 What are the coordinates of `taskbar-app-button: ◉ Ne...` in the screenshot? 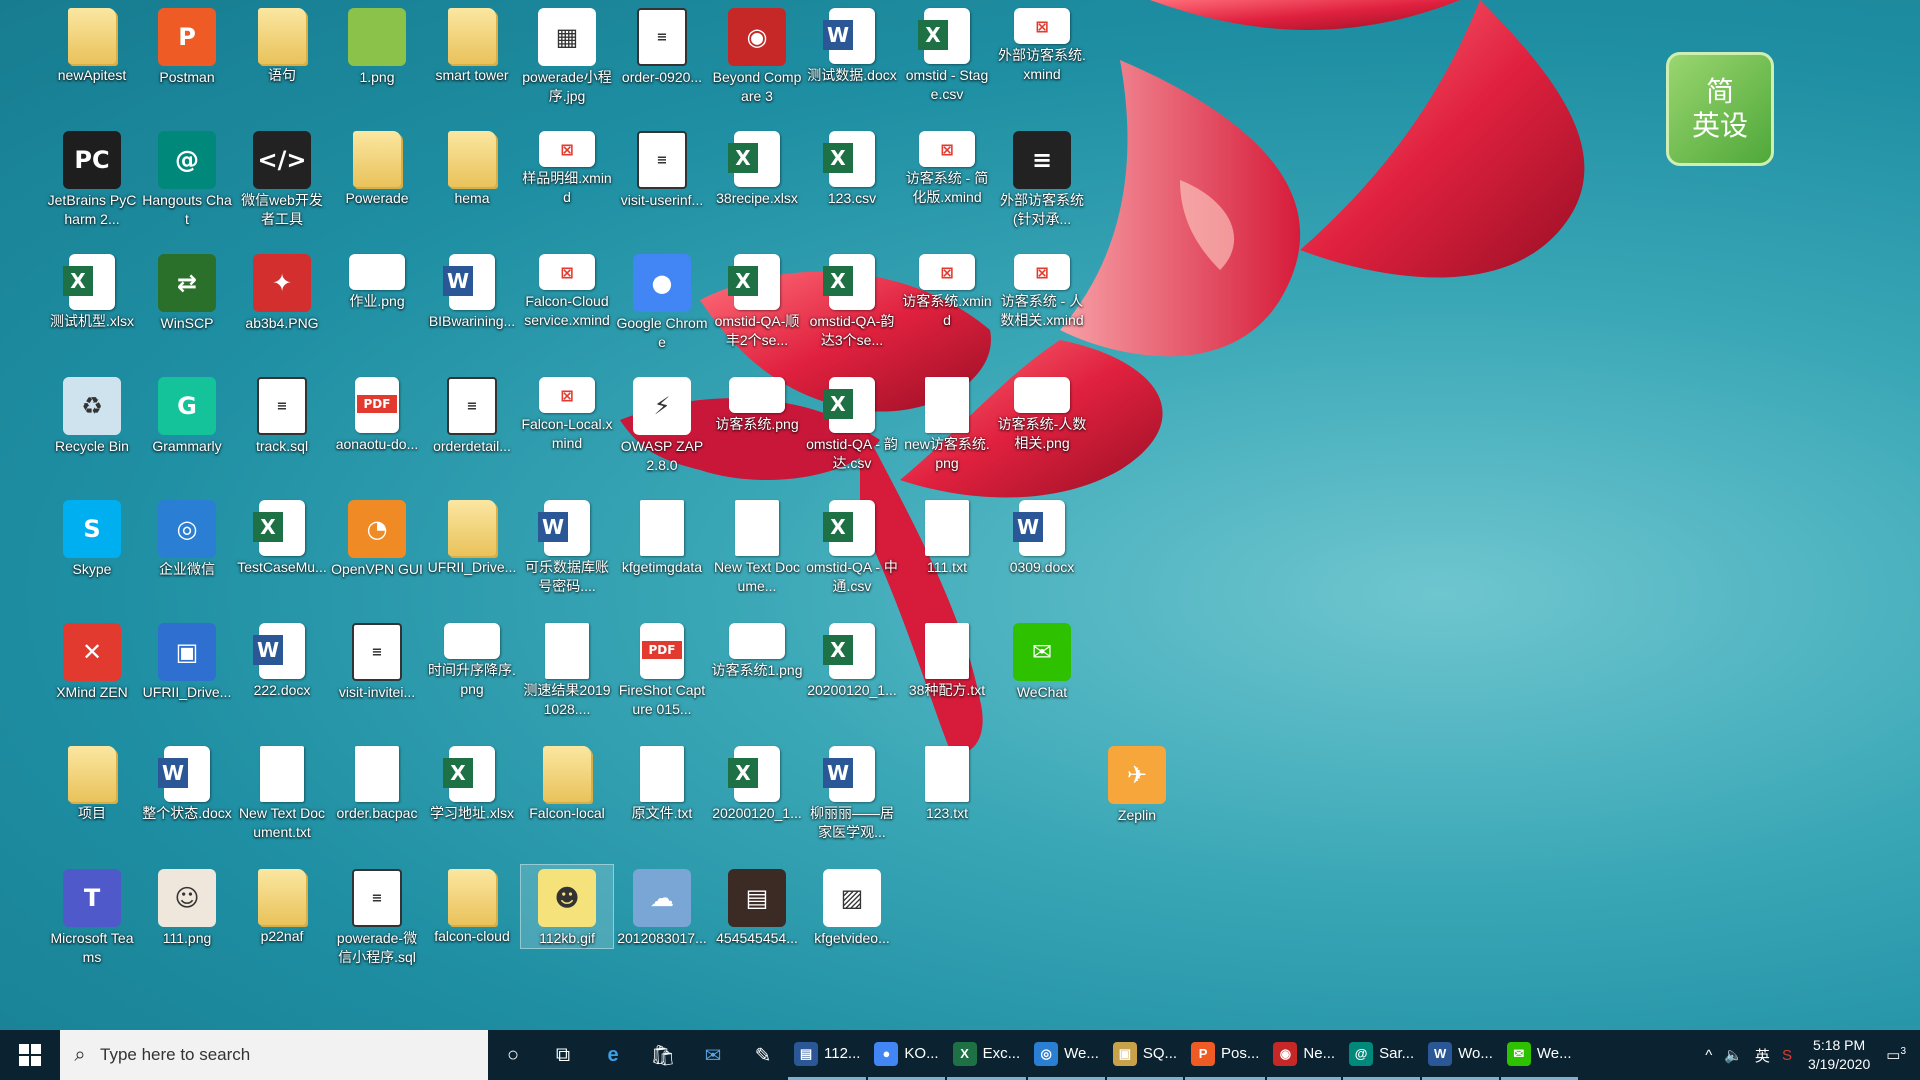 It's located at (1304, 1055).